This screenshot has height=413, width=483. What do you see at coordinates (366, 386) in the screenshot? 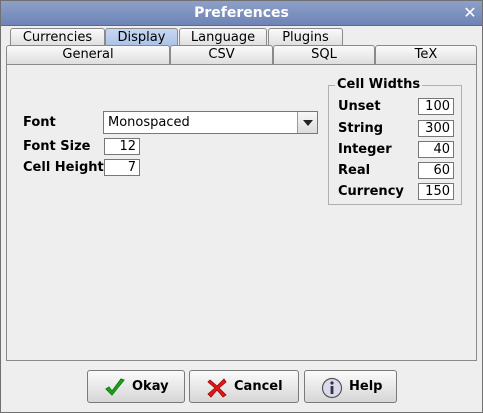
I see `help-label: Help` at bounding box center [366, 386].